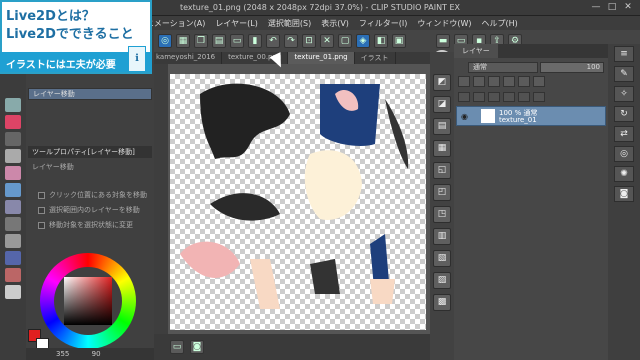 The width and height of the screenshot is (640, 360). I want to click on undo-icon: ↶, so click(273, 41).